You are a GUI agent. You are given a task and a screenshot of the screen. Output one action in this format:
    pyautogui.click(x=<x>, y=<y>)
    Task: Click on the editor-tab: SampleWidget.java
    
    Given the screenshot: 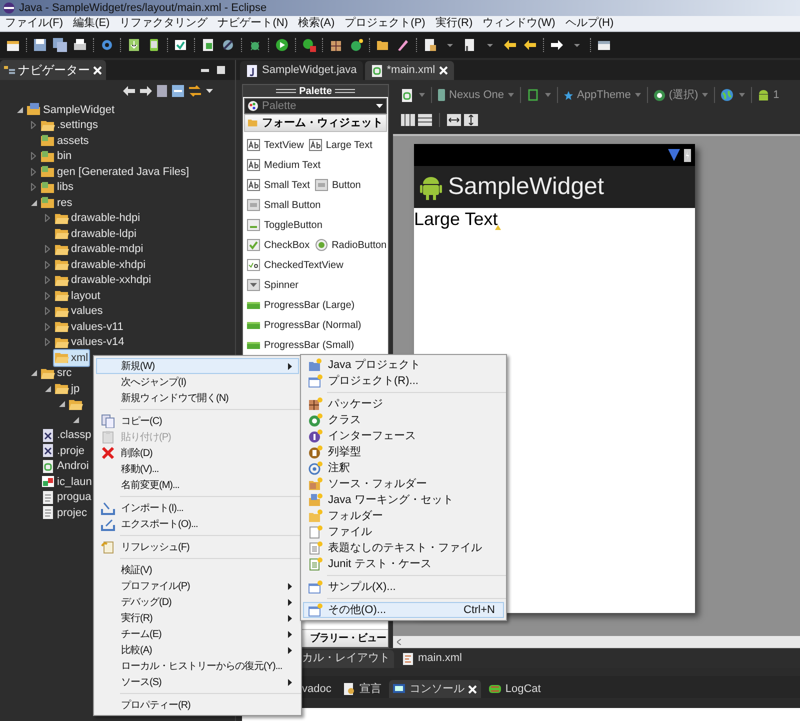 What is the action you would take?
    pyautogui.click(x=301, y=70)
    